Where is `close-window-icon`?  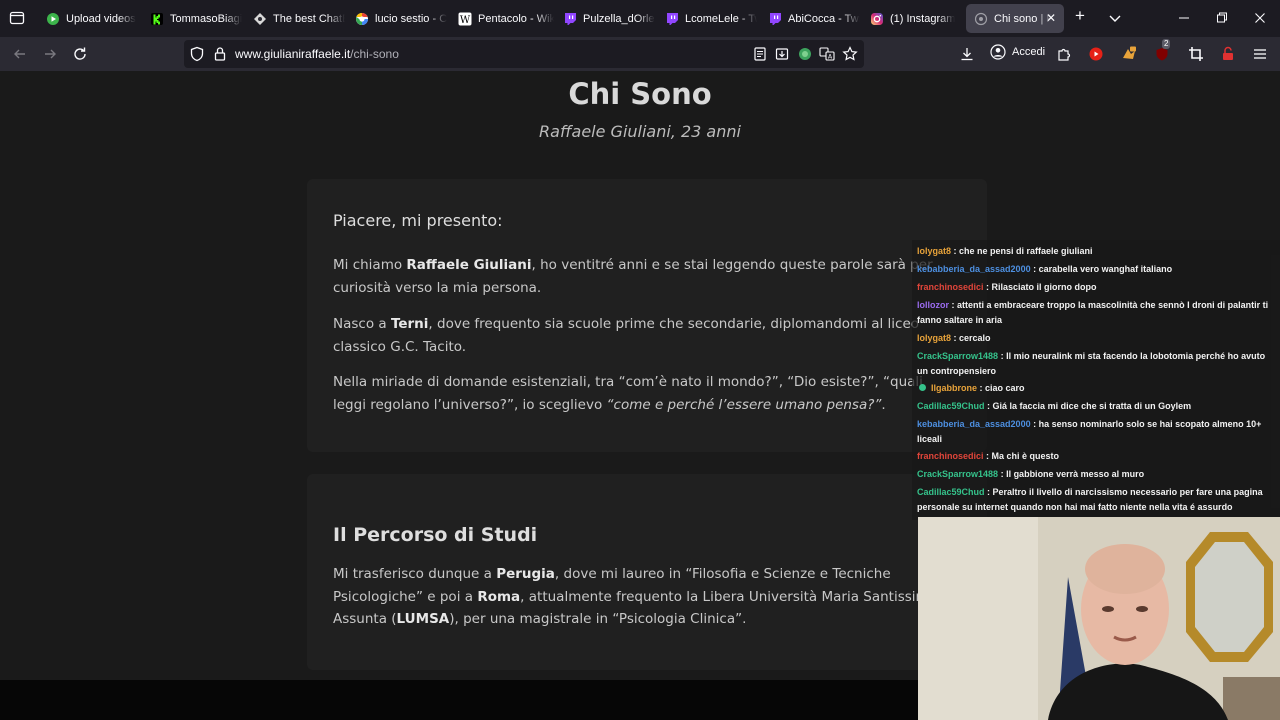 close-window-icon is located at coordinates (1260, 20).